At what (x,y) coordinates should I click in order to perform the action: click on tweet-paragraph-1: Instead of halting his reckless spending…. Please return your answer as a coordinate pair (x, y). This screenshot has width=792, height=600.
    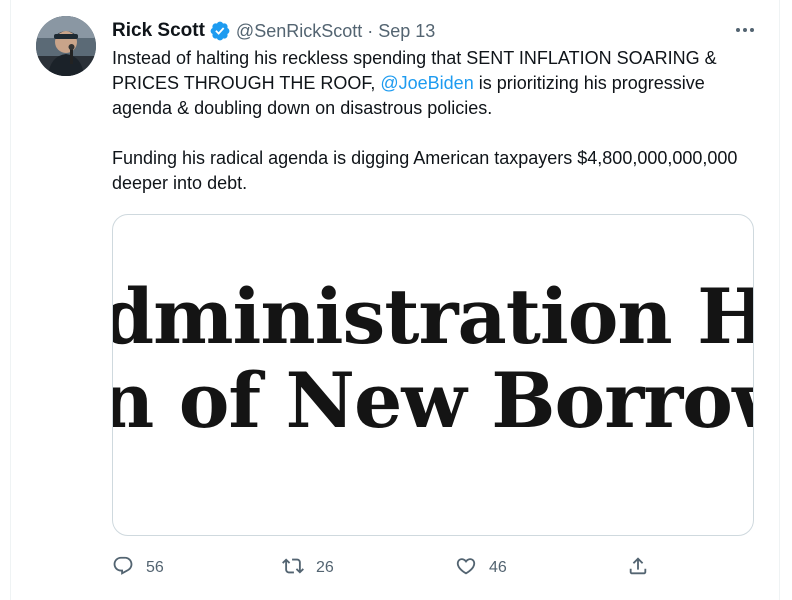
    Looking at the image, I should click on (437, 83).